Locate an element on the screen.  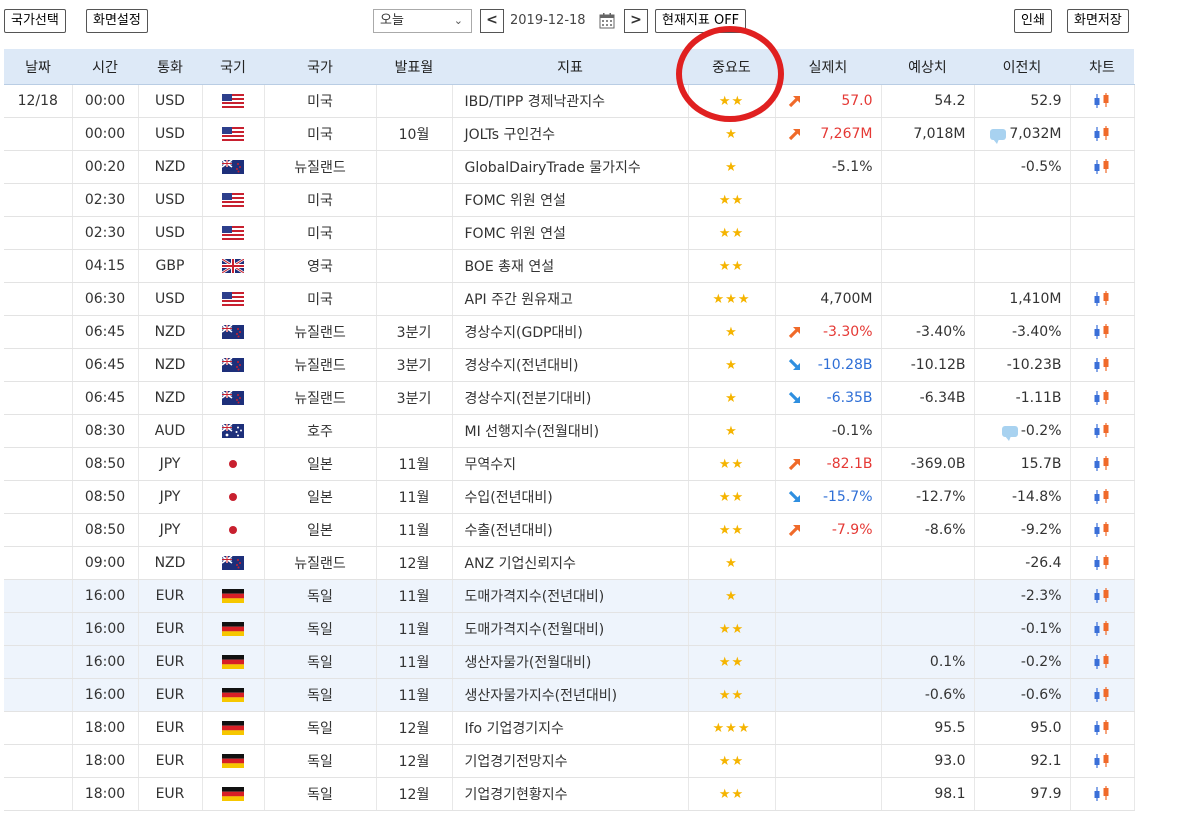
table-row: 18:00 EUR 독일 12월 기업경기현황지수 ★★ 98.1 97.9 is located at coordinates (569, 794).